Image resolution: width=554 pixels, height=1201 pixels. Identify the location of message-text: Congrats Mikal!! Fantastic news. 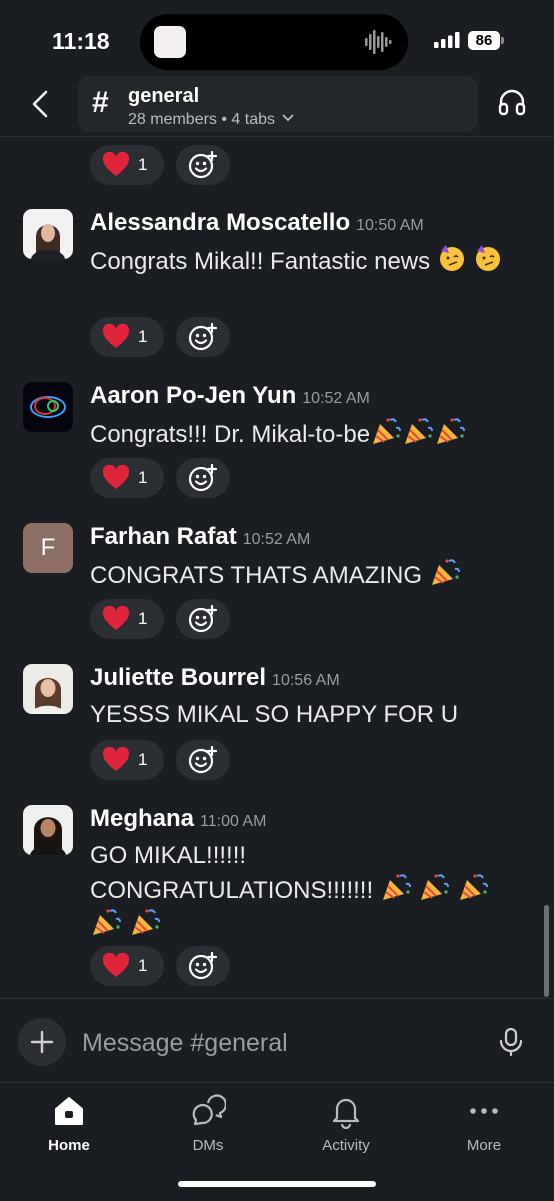
(260, 261).